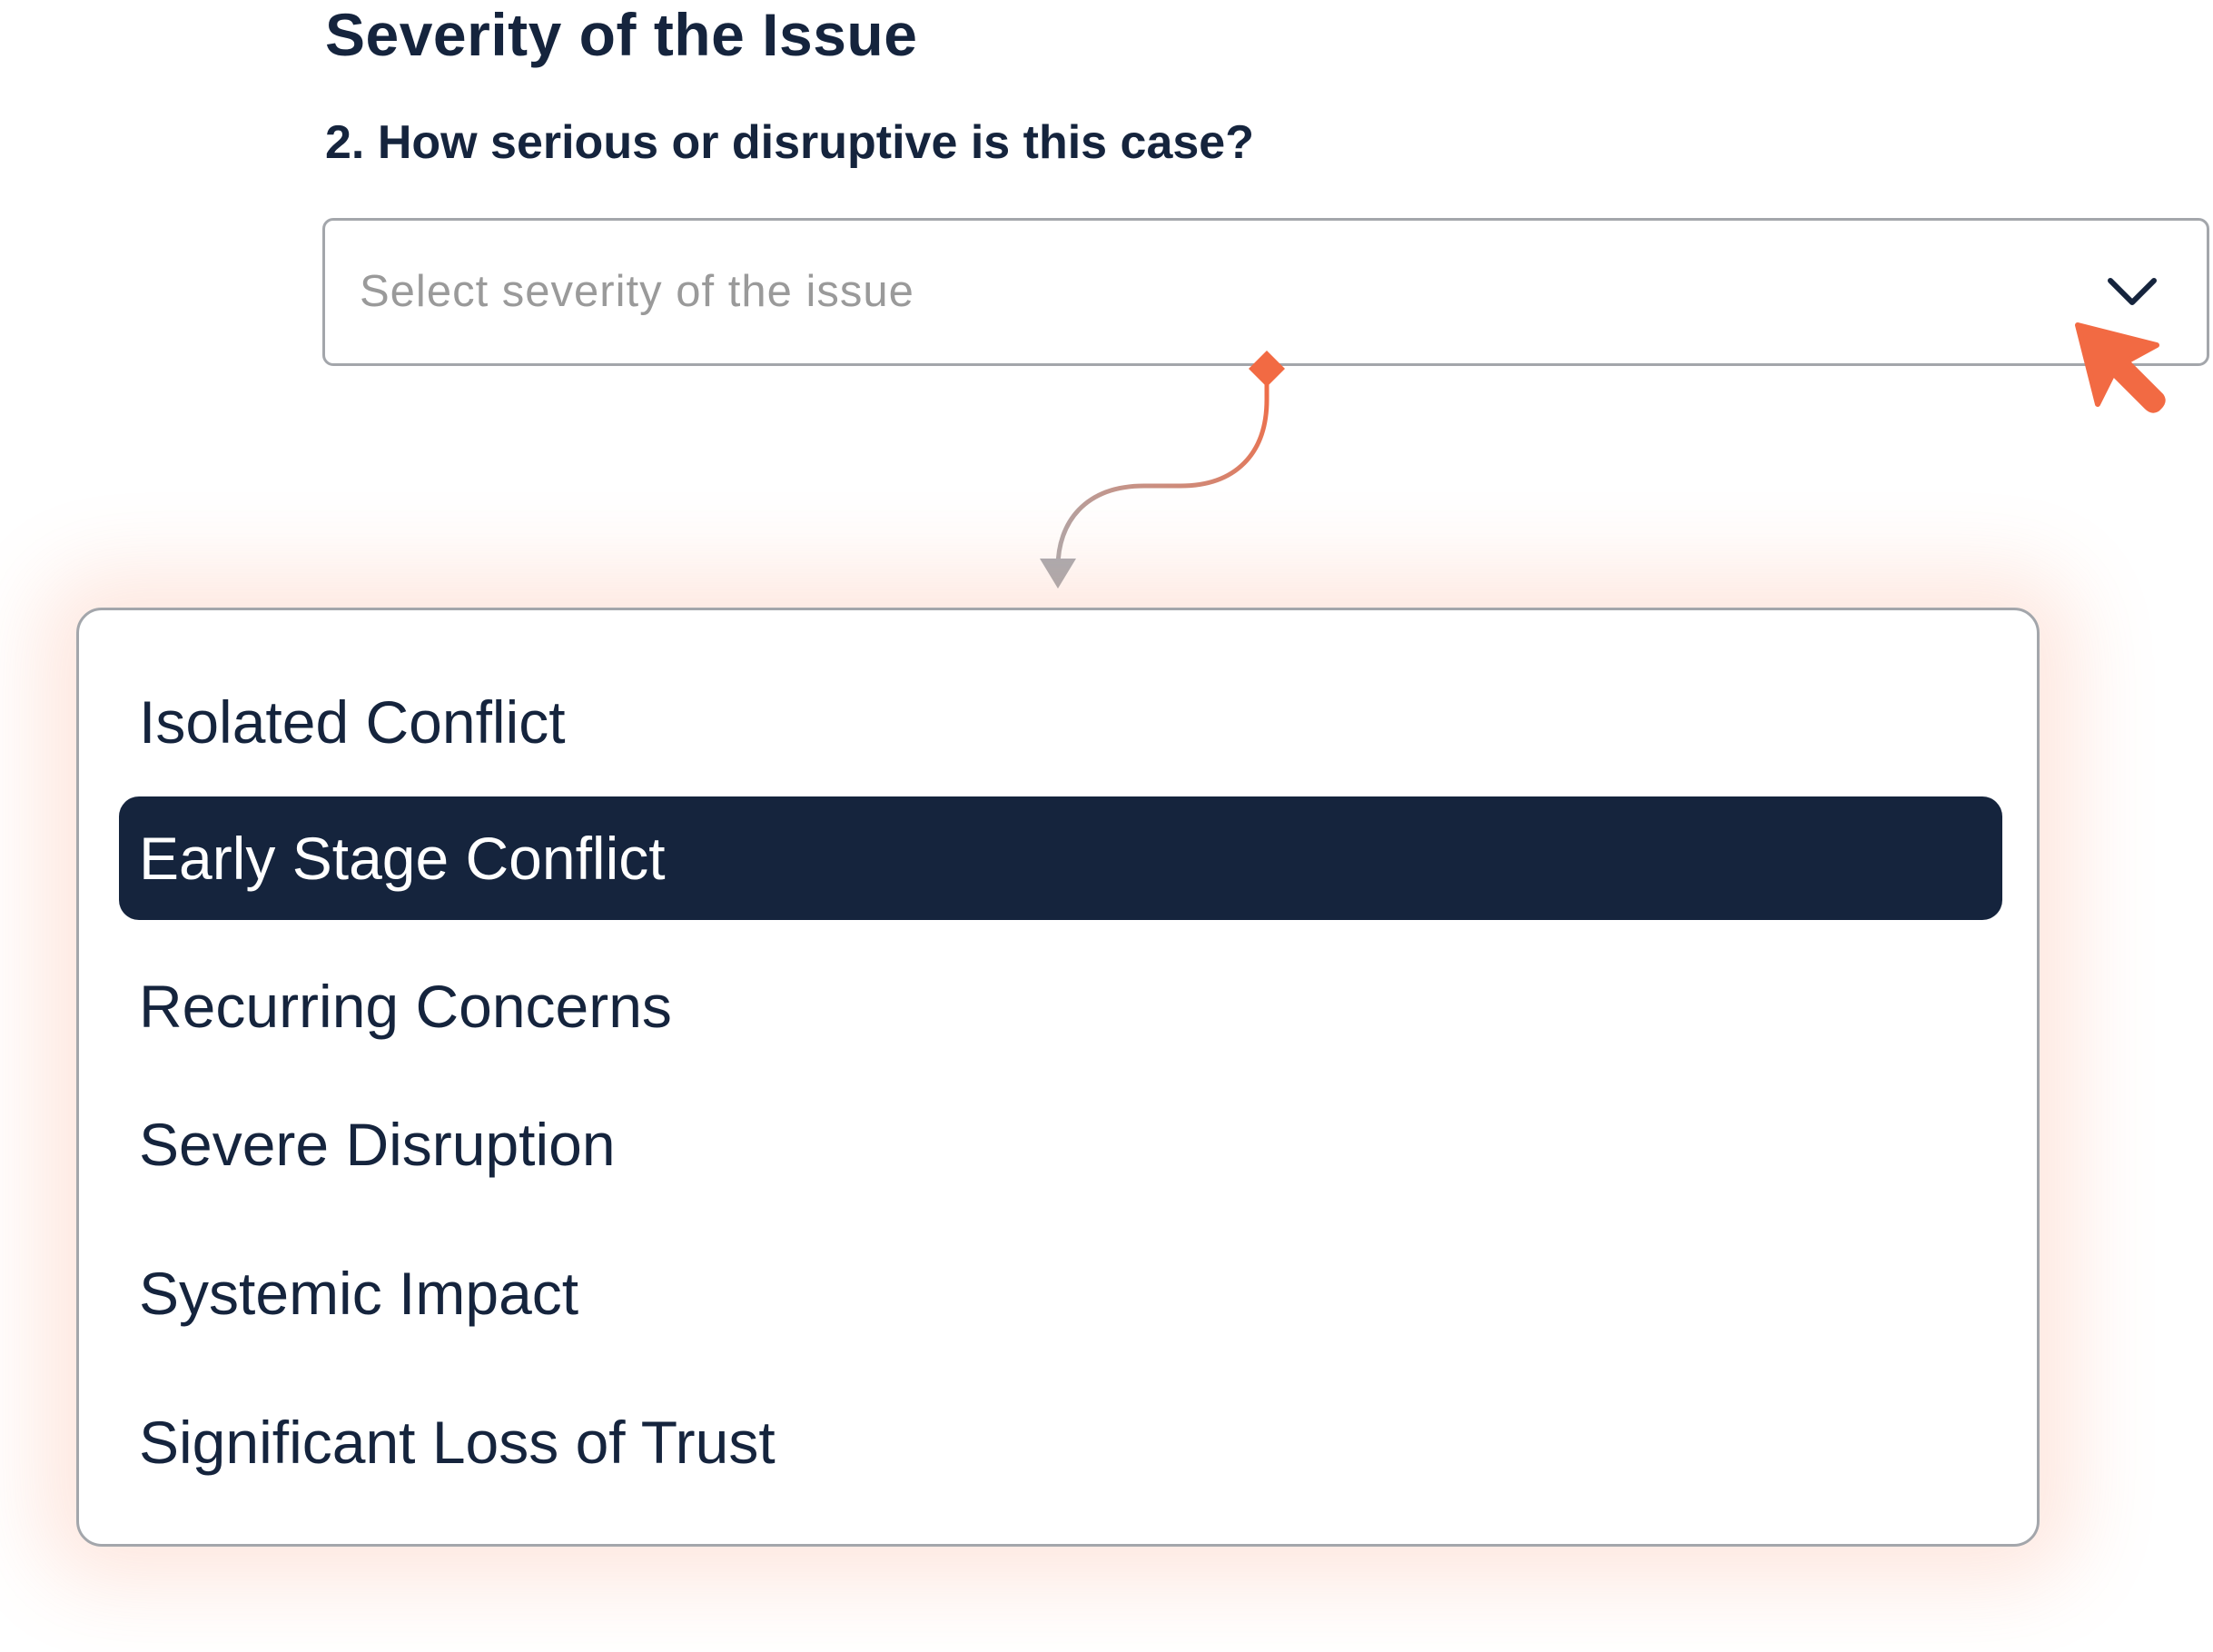  What do you see at coordinates (1060, 1442) in the screenshot?
I see `option-significant-loss-of-trust: Significant Loss of Trust` at bounding box center [1060, 1442].